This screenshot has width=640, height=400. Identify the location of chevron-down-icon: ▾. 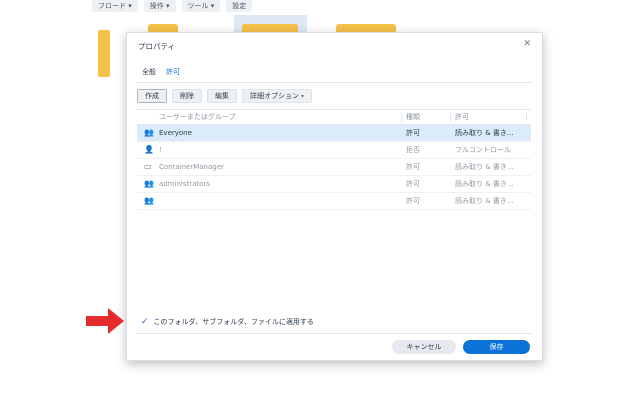
(303, 96).